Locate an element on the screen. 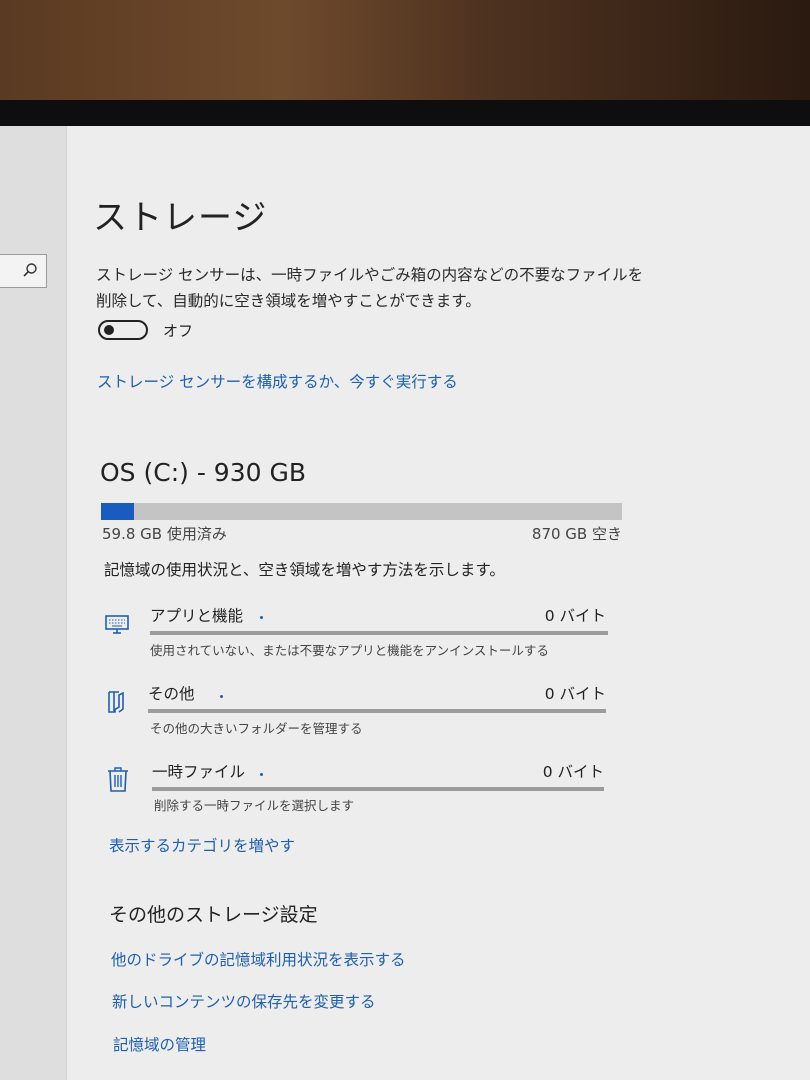 This screenshot has width=810, height=1080. category-other: その他 0 バイト その他の大きいフォルダーを管理する is located at coordinates (355, 712).